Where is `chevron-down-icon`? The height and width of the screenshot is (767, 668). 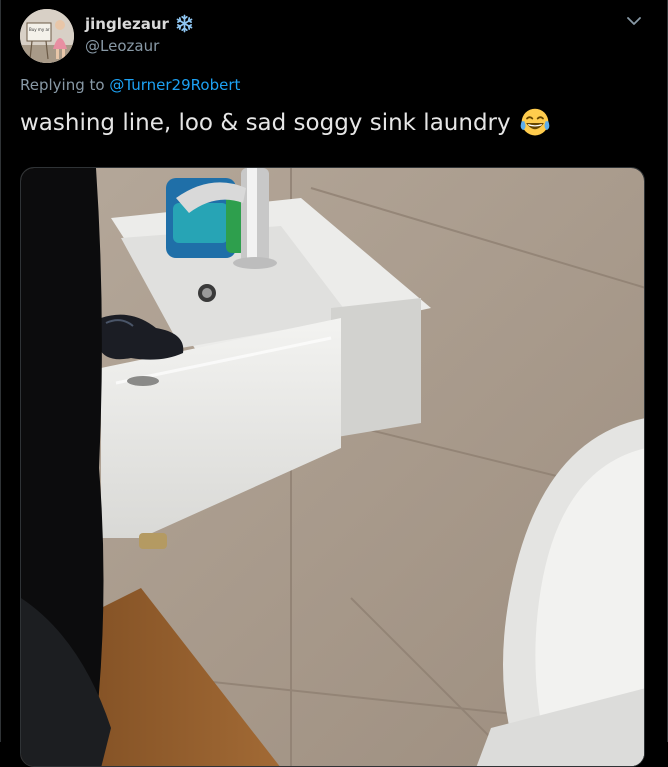
chevron-down-icon is located at coordinates (634, 21).